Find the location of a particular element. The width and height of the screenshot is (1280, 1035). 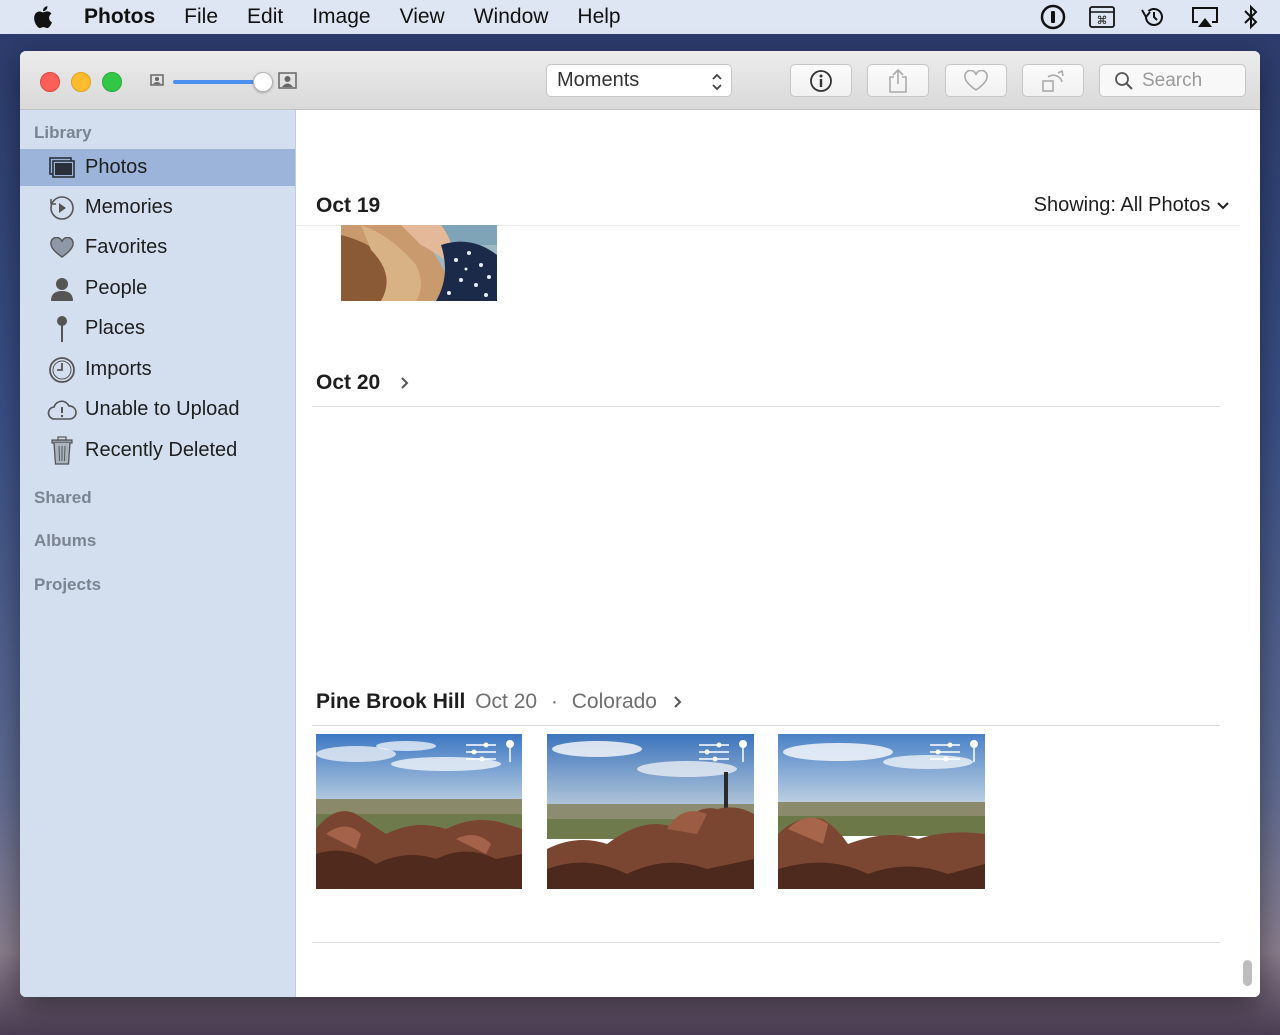

moment-title: Oct 19 is located at coordinates (348, 205).